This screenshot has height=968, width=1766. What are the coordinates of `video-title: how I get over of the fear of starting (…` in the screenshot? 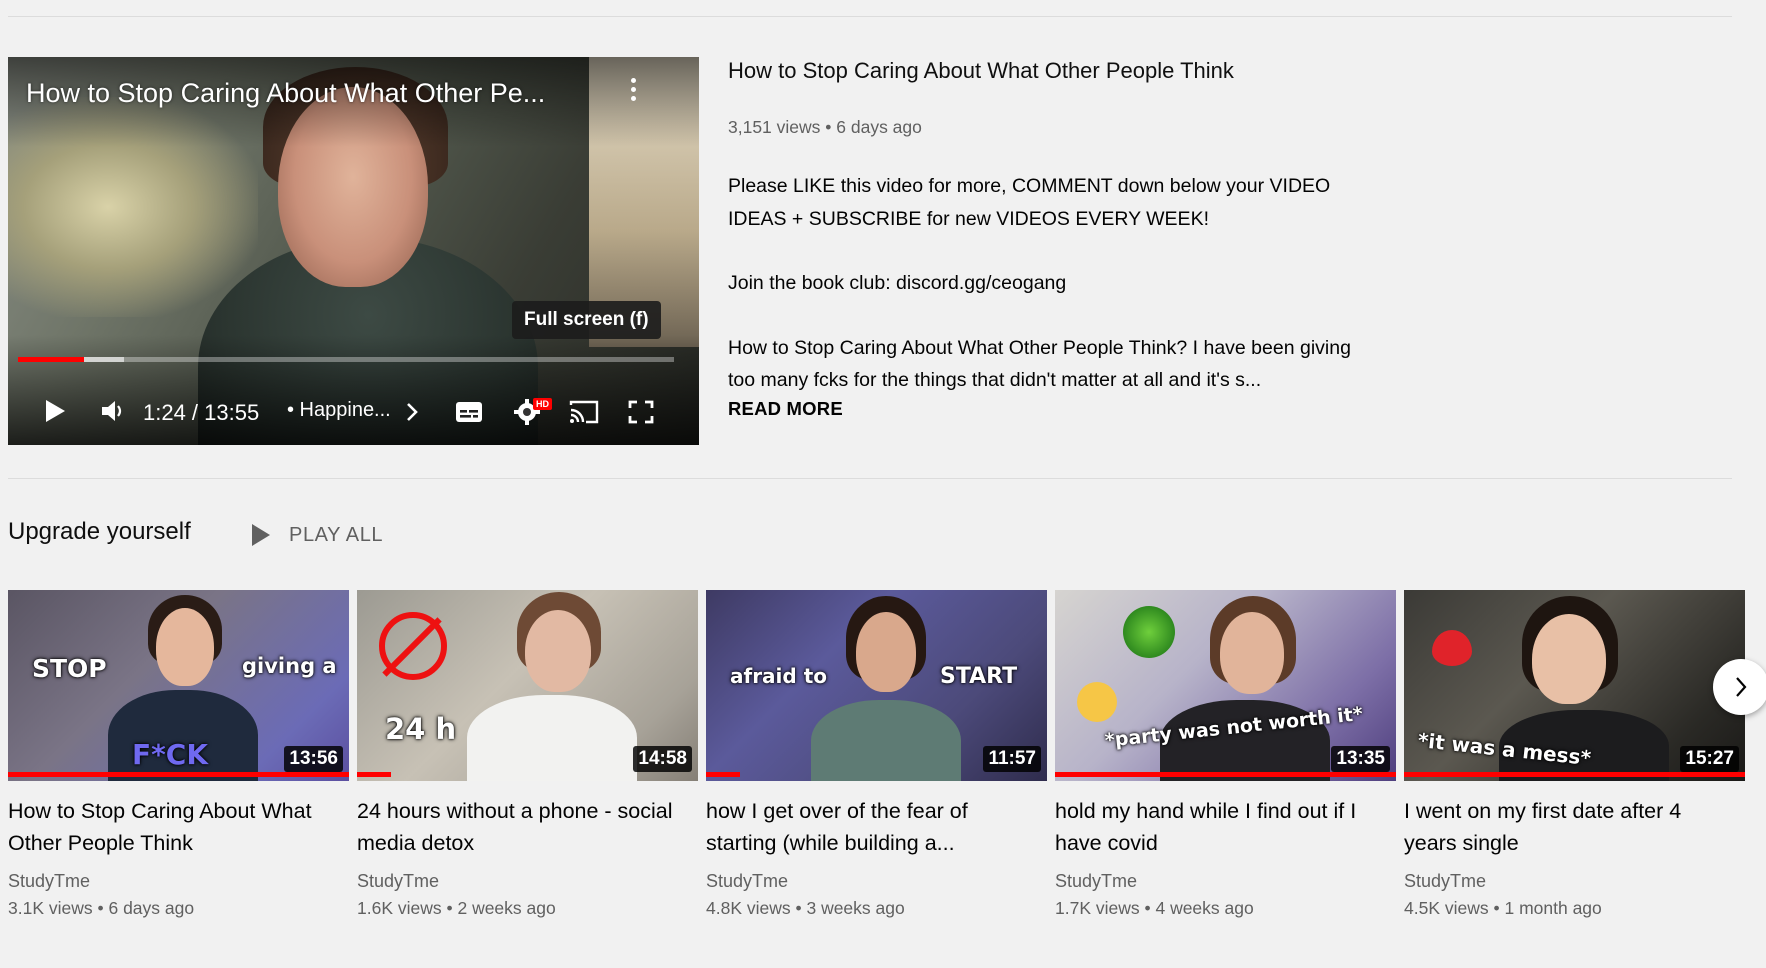 It's located at (866, 827).